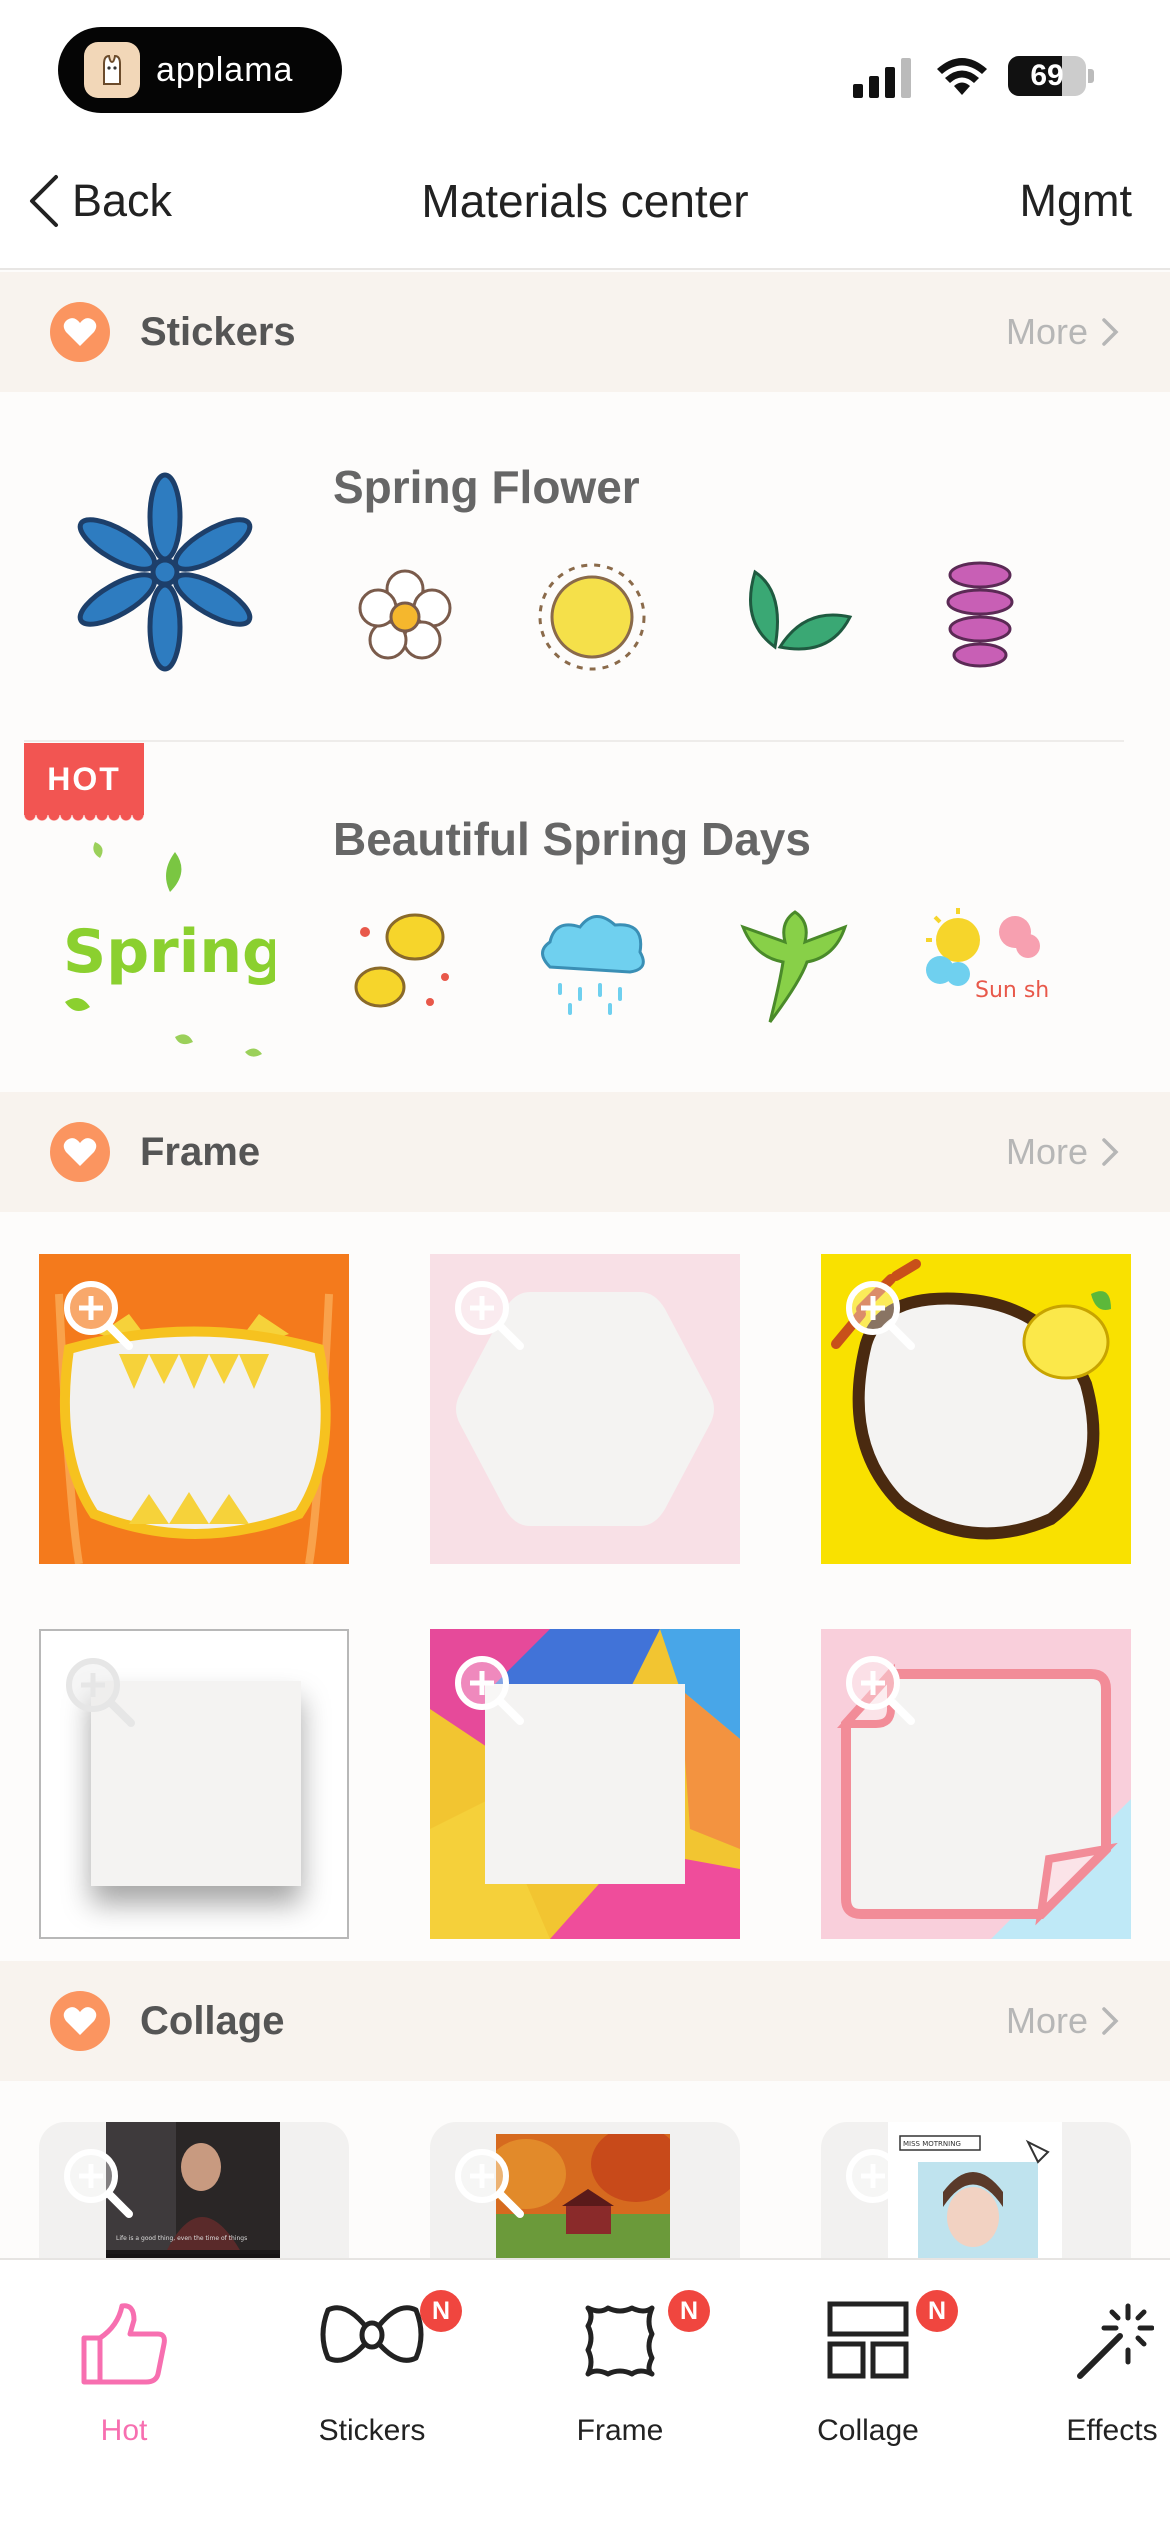 The image size is (1170, 2532). I want to click on battery-cap, so click(1091, 76).